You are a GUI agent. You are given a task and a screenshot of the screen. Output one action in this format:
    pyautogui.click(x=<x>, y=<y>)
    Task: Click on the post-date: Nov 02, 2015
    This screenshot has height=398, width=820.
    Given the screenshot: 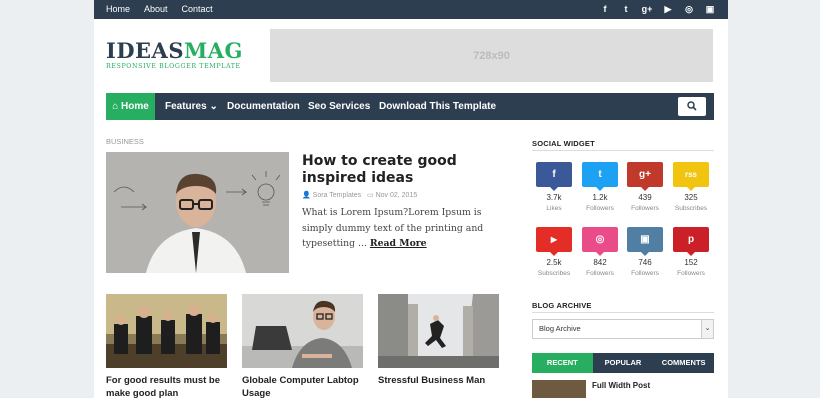 What is the action you would take?
    pyautogui.click(x=396, y=195)
    